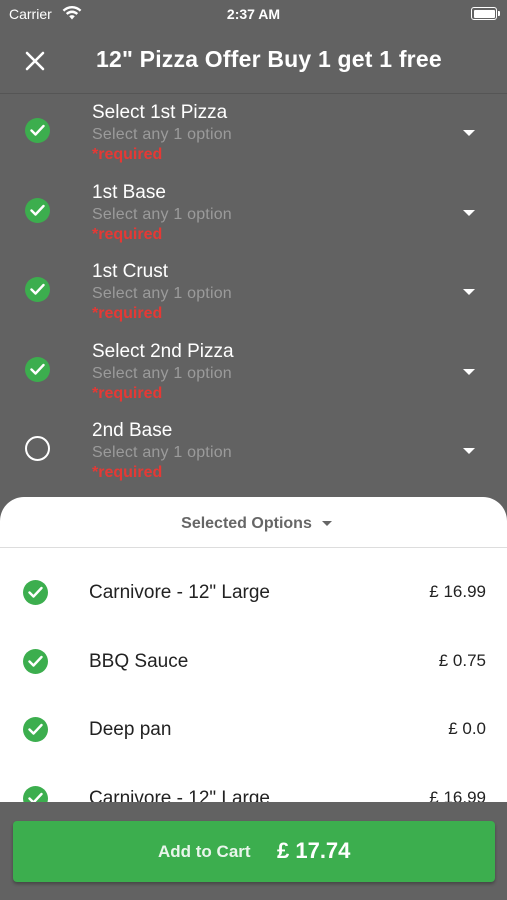 The height and width of the screenshot is (900, 507). What do you see at coordinates (139, 661) in the screenshot?
I see `selected-item-name: BBQ Sauce` at bounding box center [139, 661].